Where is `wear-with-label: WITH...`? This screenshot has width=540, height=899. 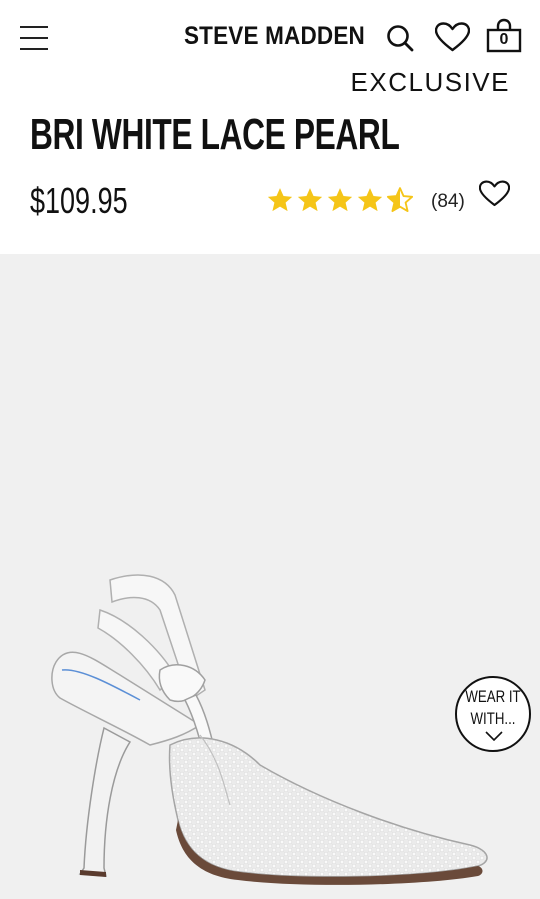 wear-with-label: WITH... is located at coordinates (493, 718).